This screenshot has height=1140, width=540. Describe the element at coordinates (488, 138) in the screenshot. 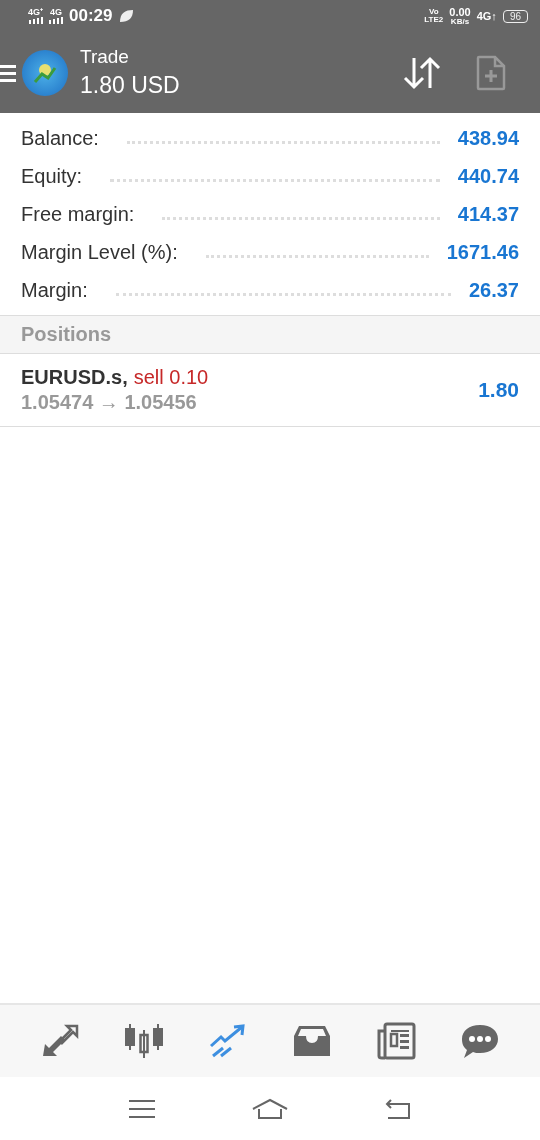

I see `summary-value: 438.94` at that location.